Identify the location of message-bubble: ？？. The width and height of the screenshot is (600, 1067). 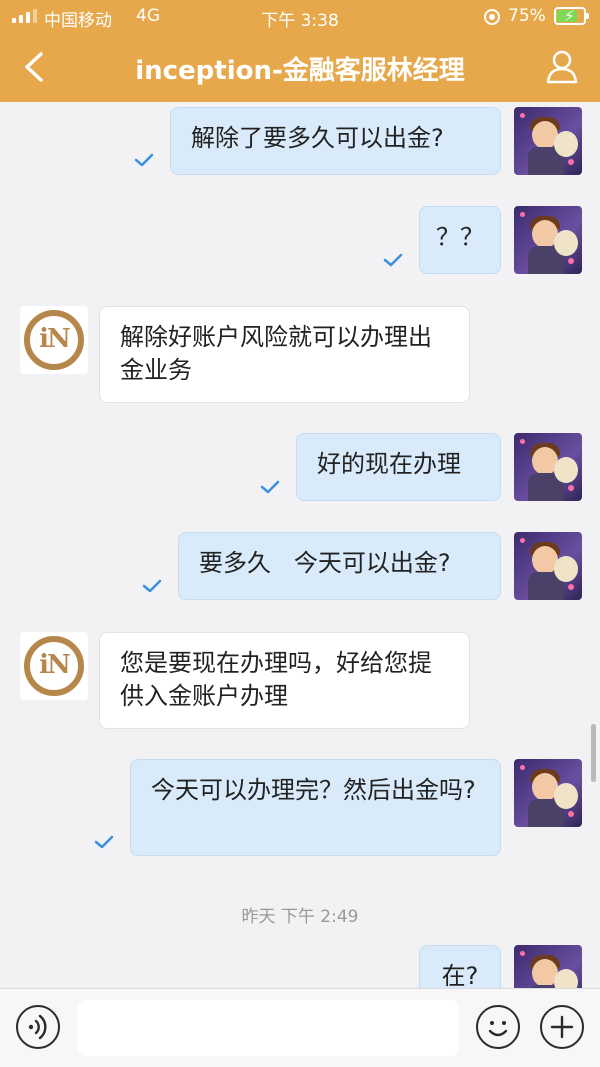
(460, 240).